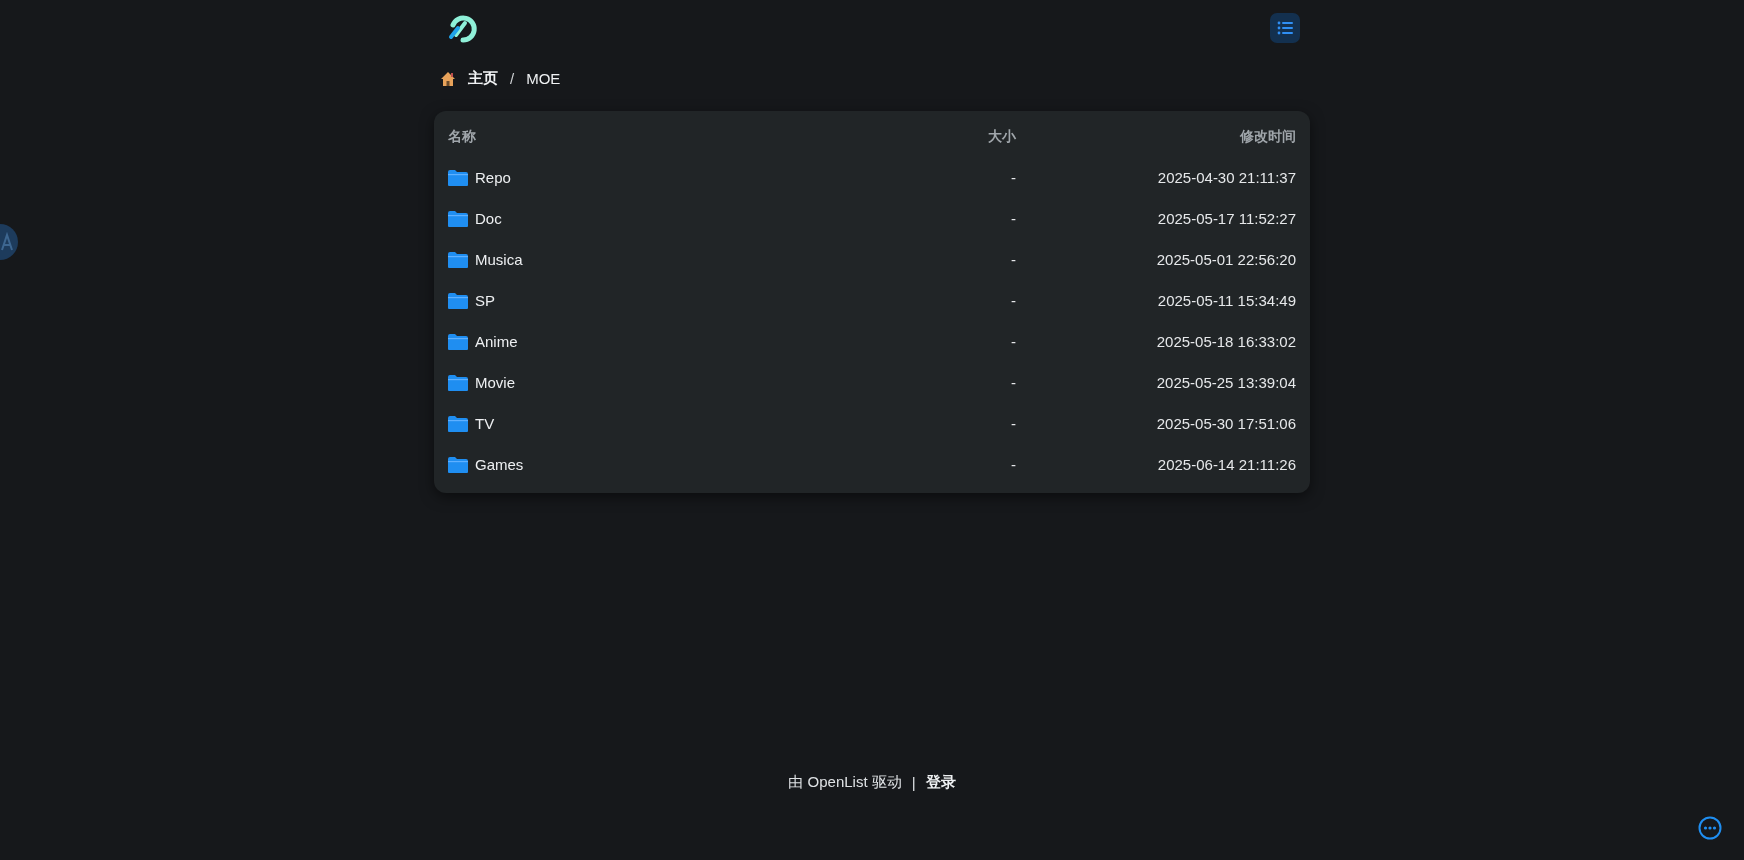  What do you see at coordinates (543, 78) in the screenshot?
I see `breadcrumb-link: MOE` at bounding box center [543, 78].